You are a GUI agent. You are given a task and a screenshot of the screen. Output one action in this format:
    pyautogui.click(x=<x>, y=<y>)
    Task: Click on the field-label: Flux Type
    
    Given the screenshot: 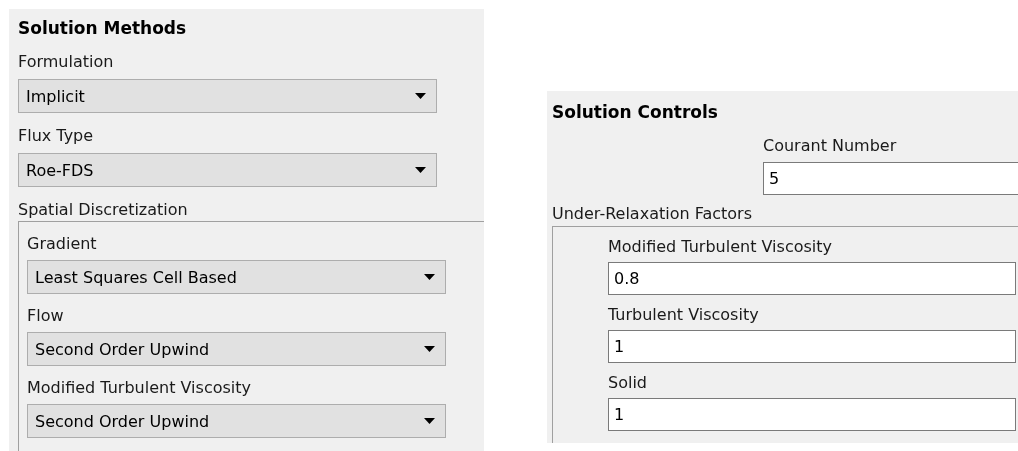 What is the action you would take?
    pyautogui.click(x=56, y=136)
    